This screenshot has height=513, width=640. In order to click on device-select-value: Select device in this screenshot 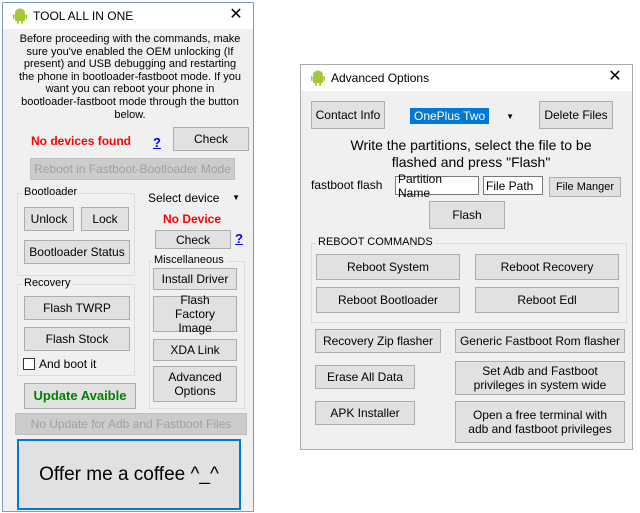, I will do `click(184, 198)`.